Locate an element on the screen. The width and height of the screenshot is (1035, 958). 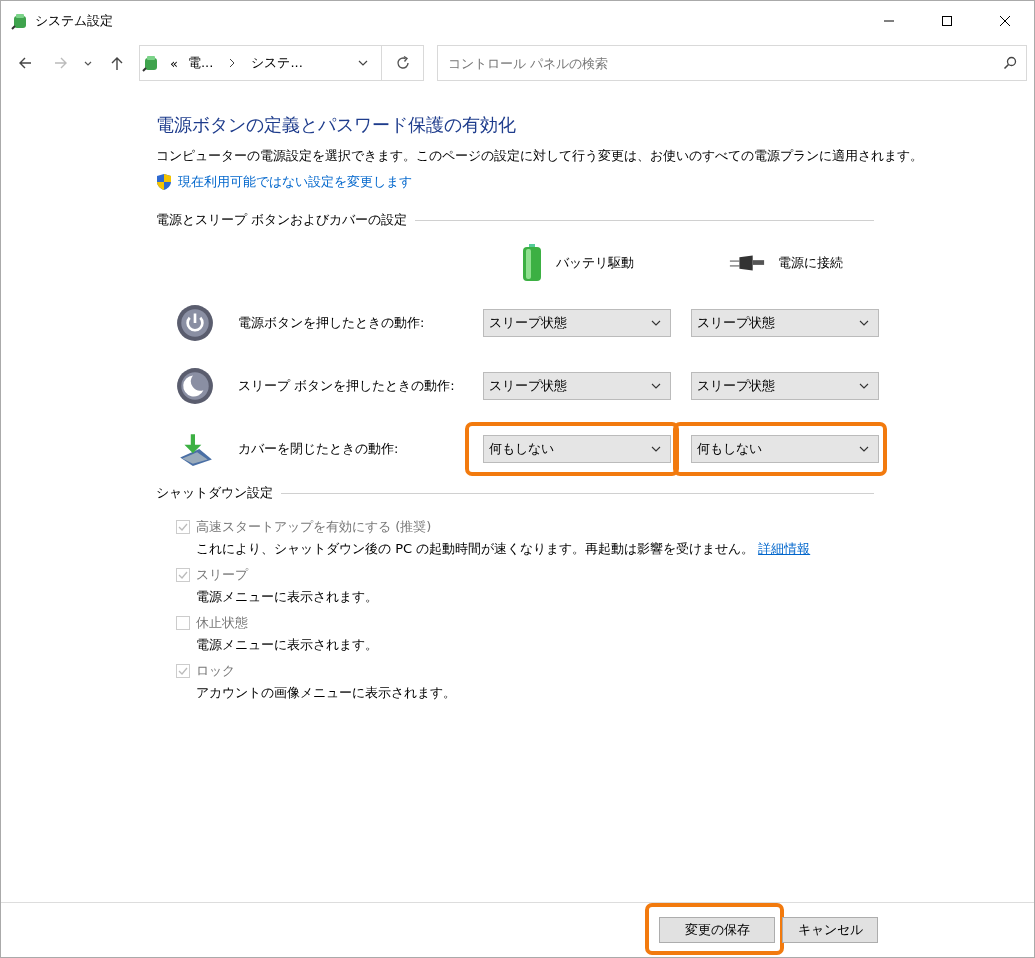
maximize-icon is located at coordinates (947, 21).